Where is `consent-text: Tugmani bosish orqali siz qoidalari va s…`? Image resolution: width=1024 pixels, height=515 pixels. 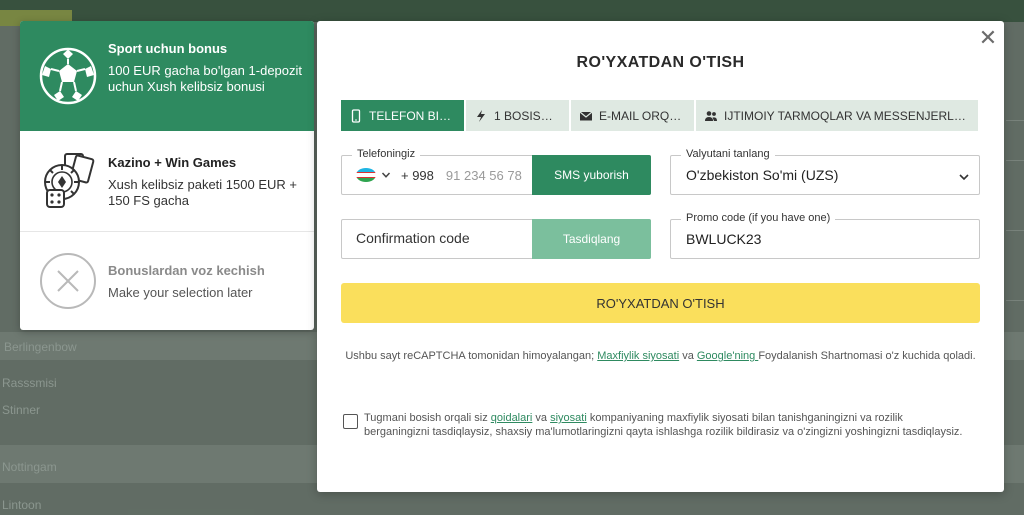 consent-text: Tugmani bosish orqali siz qoidalari va s… is located at coordinates (663, 425).